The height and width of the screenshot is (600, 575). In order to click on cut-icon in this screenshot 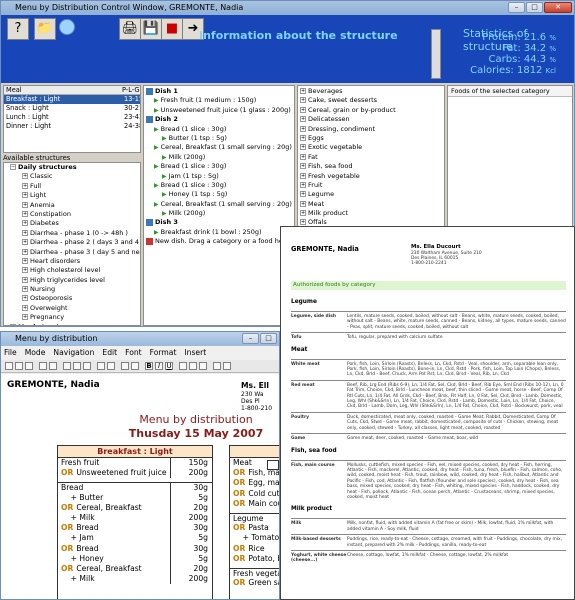, I will do `click(67, 366)`.